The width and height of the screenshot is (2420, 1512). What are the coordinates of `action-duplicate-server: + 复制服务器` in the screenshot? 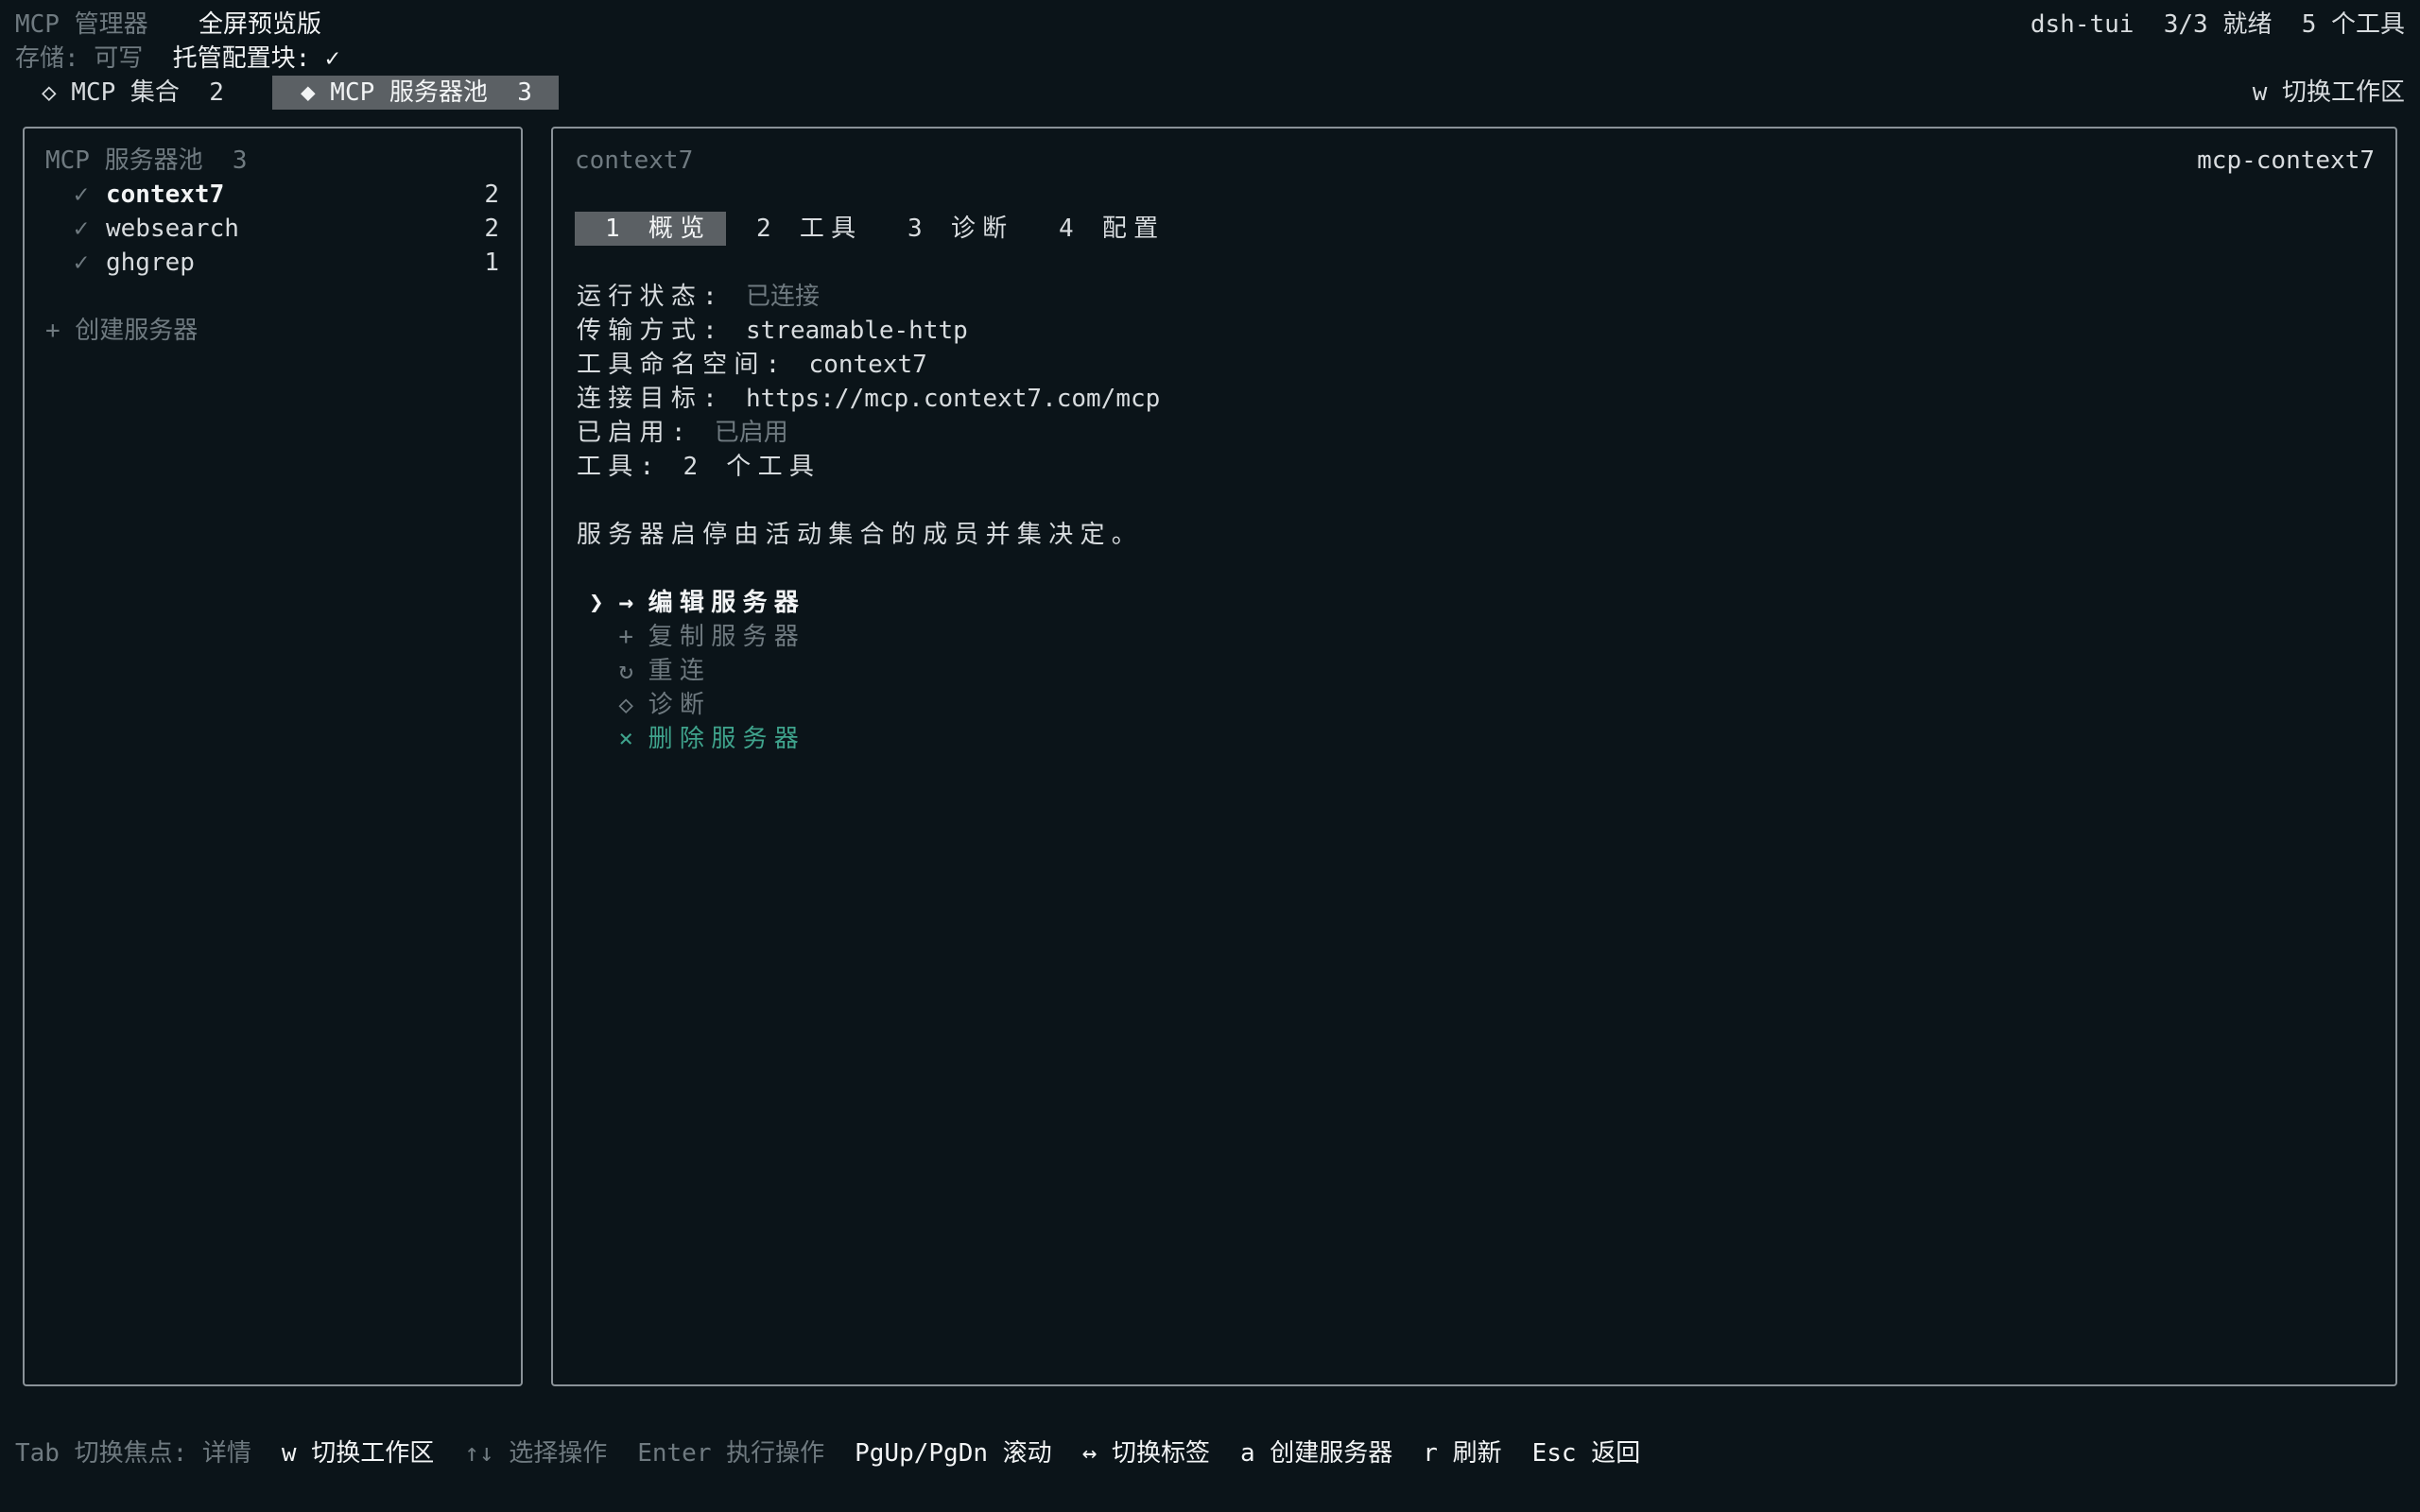 It's located at (689, 637).